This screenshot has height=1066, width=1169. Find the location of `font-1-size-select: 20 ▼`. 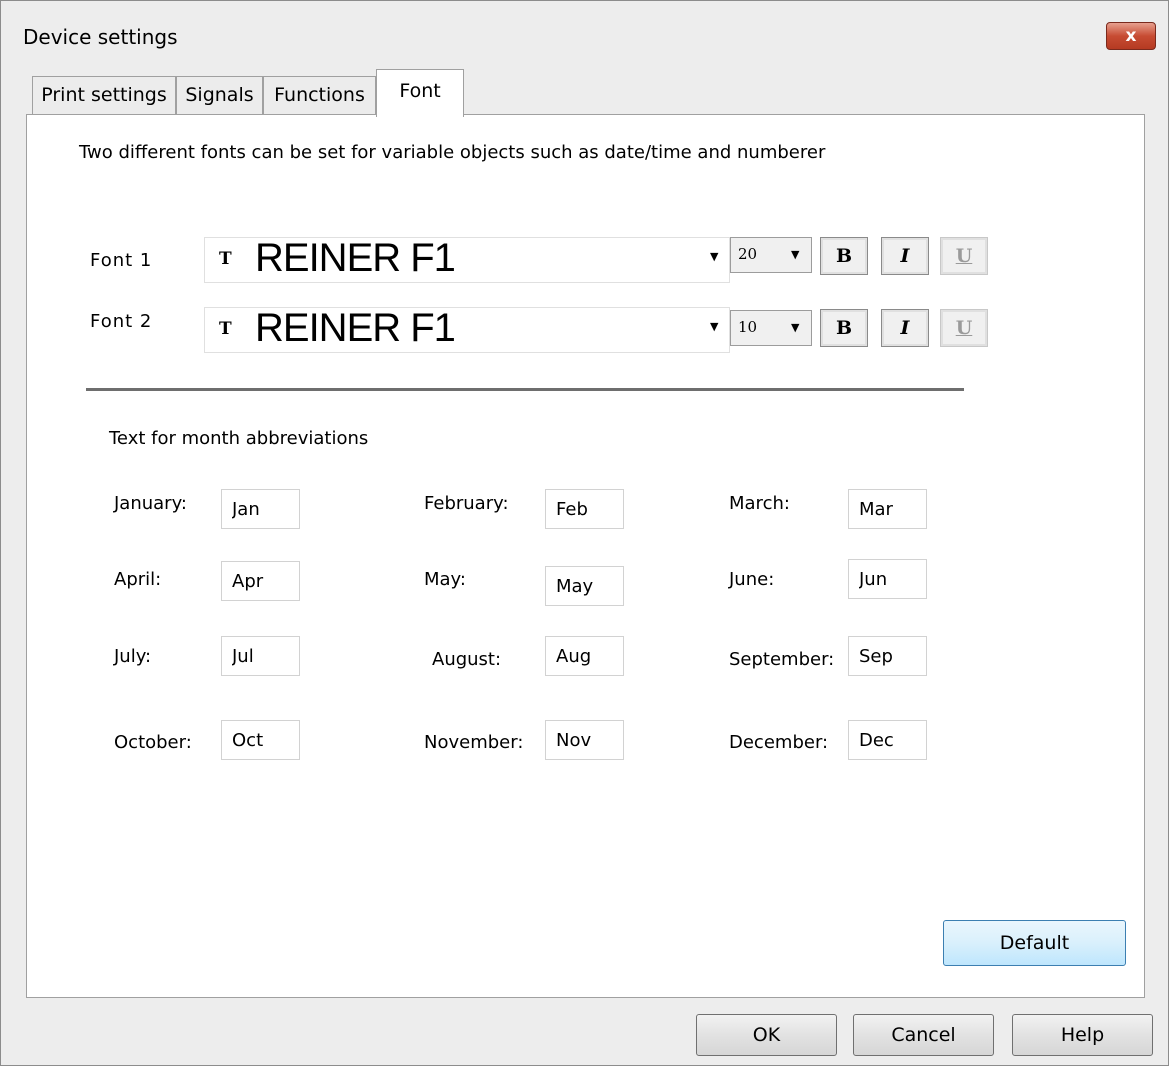

font-1-size-select: 20 ▼ is located at coordinates (771, 255).